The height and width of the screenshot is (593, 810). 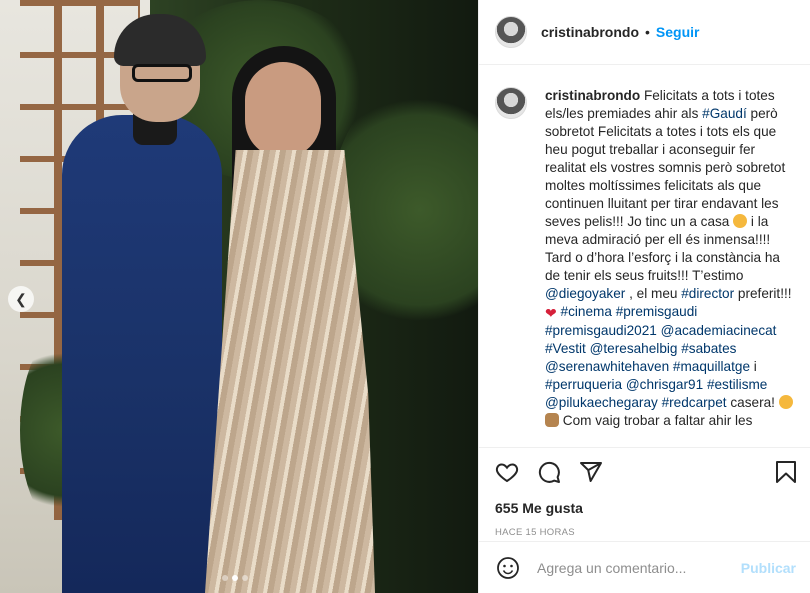 I want to click on comment-icon, so click(x=549, y=472).